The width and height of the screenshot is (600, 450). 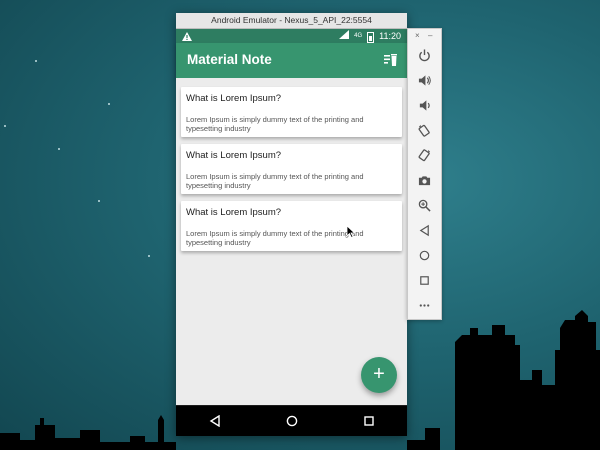 I want to click on camera-icon, so click(x=424, y=180).